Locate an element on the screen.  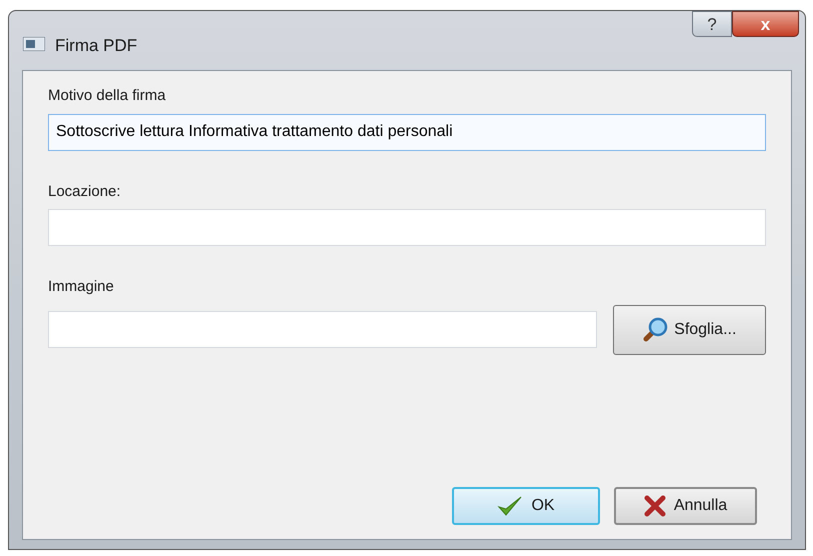
field-label: Immagine is located at coordinates (81, 287).